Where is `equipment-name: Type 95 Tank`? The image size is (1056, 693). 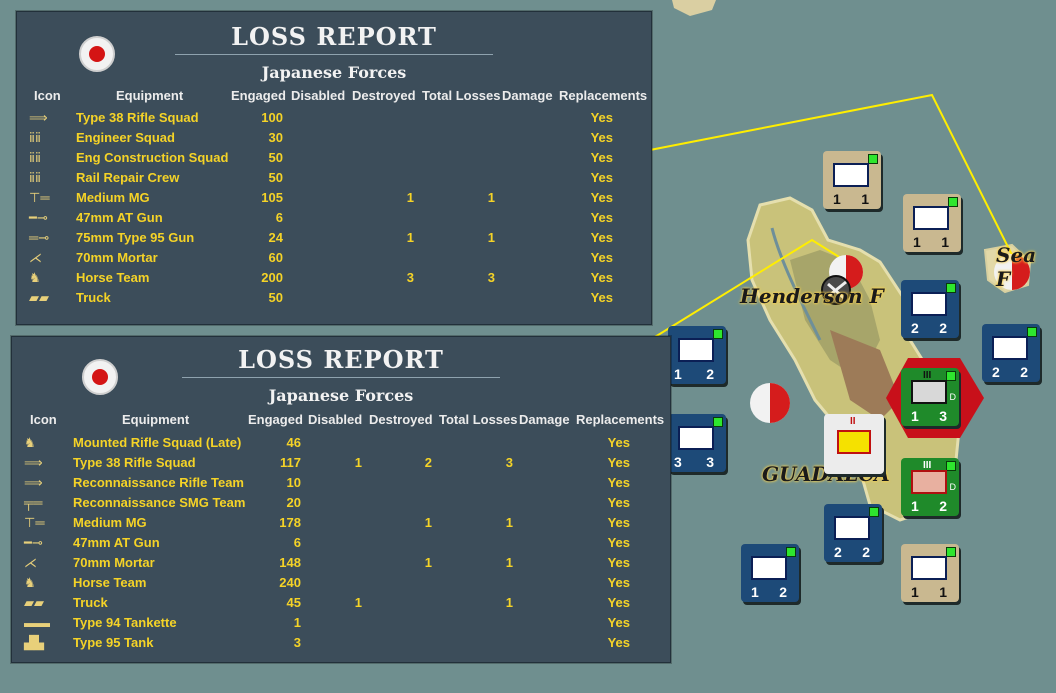
equipment-name: Type 95 Tank is located at coordinates (113, 642).